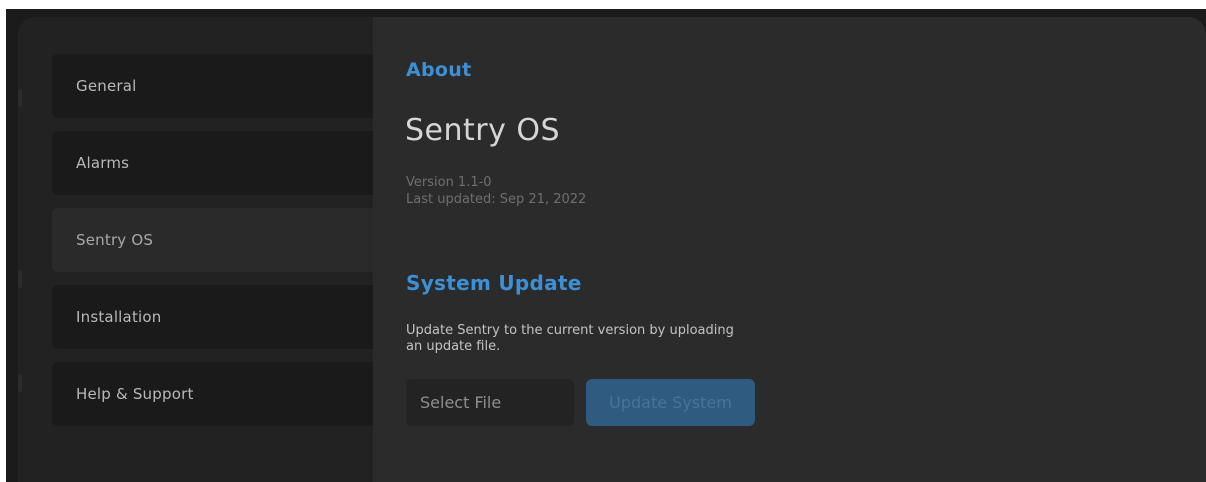 Image resolution: width=1206 pixels, height=482 pixels. Describe the element at coordinates (439, 70) in the screenshot. I see `about-heading: About` at that location.